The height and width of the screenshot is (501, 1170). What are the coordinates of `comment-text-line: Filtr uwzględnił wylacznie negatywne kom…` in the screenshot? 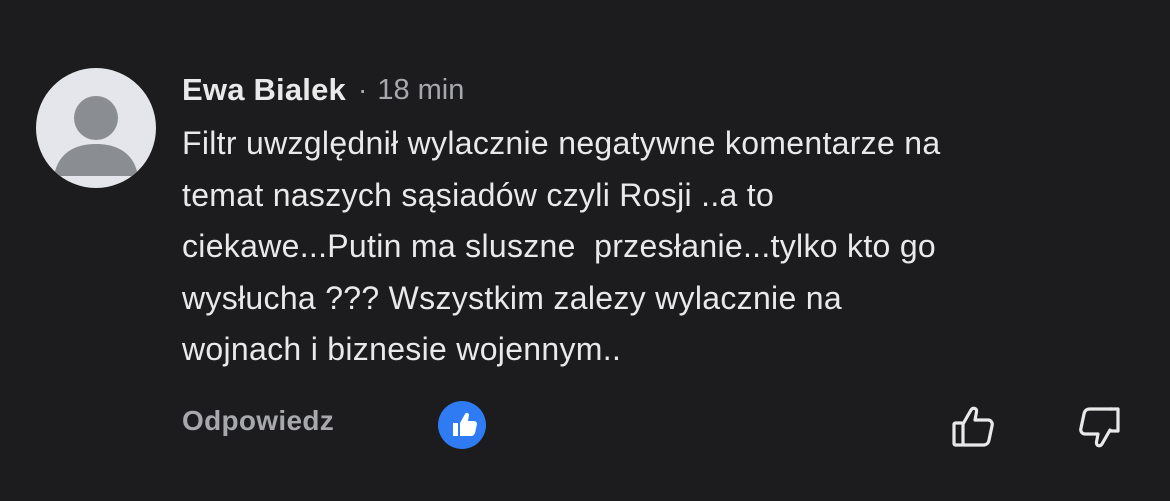 It's located at (561, 143).